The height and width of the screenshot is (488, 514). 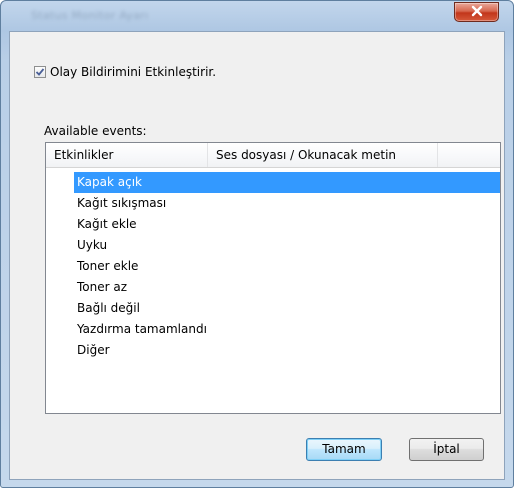 What do you see at coordinates (287, 329) in the screenshot?
I see `list-item-yazdirma-tamamlandi: Yazdırma tamamlandı` at bounding box center [287, 329].